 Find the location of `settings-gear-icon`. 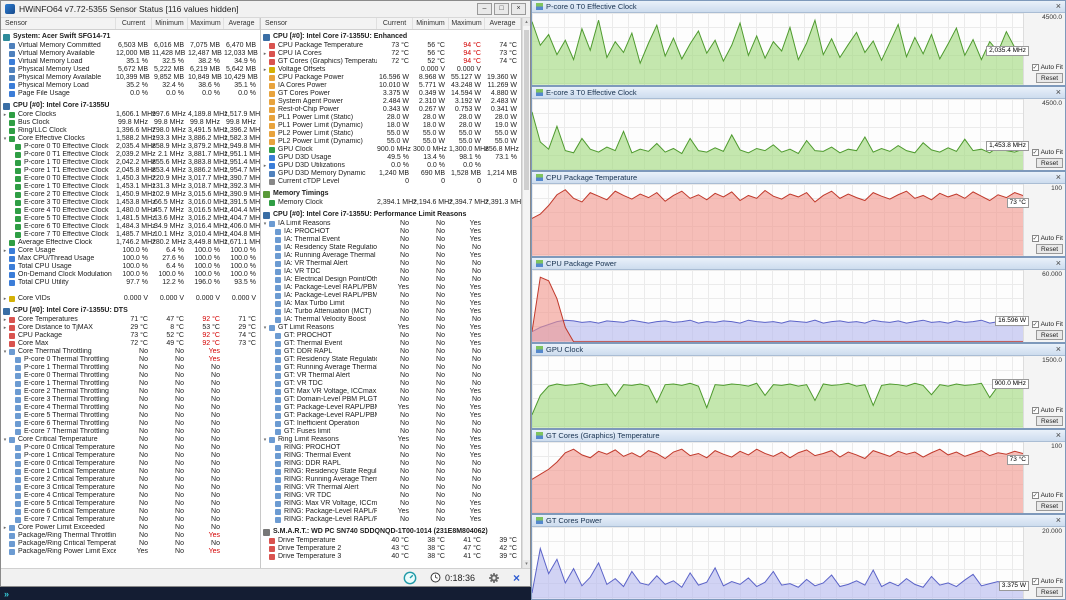

settings-gear-icon is located at coordinates (494, 578).